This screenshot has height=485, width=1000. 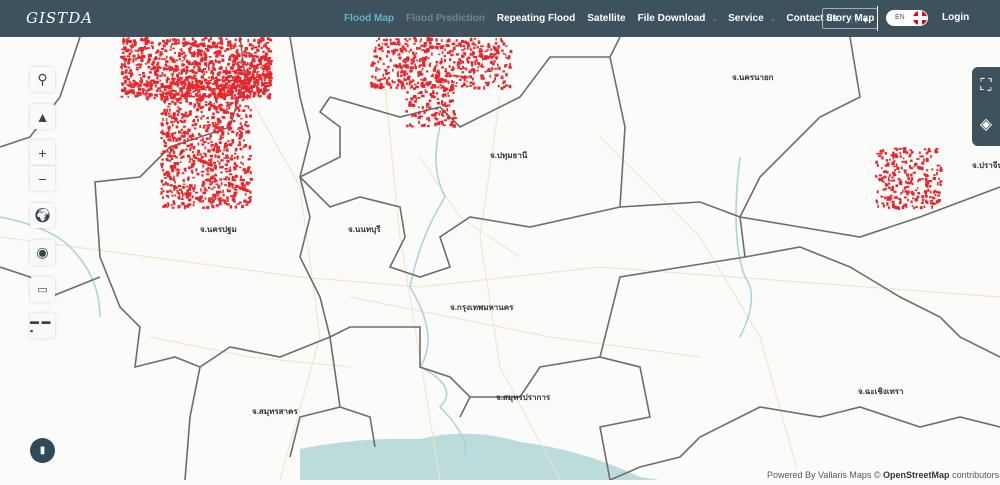 I want to click on nav-repeating-flood: Repeating Flood, so click(x=536, y=18).